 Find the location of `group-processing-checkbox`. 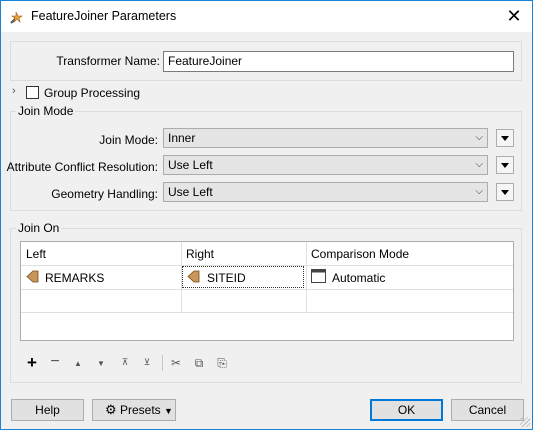

group-processing-checkbox is located at coordinates (32, 92).